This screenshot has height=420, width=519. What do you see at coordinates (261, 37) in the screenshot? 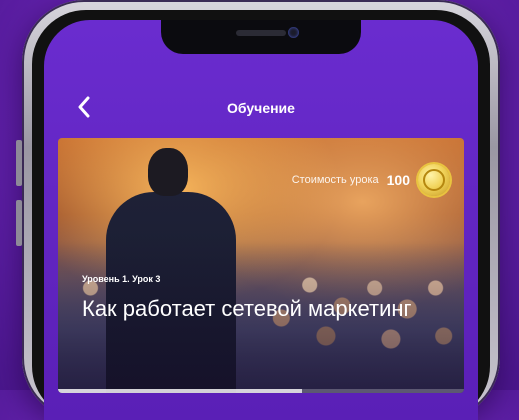
I see `phone-notch` at bounding box center [261, 37].